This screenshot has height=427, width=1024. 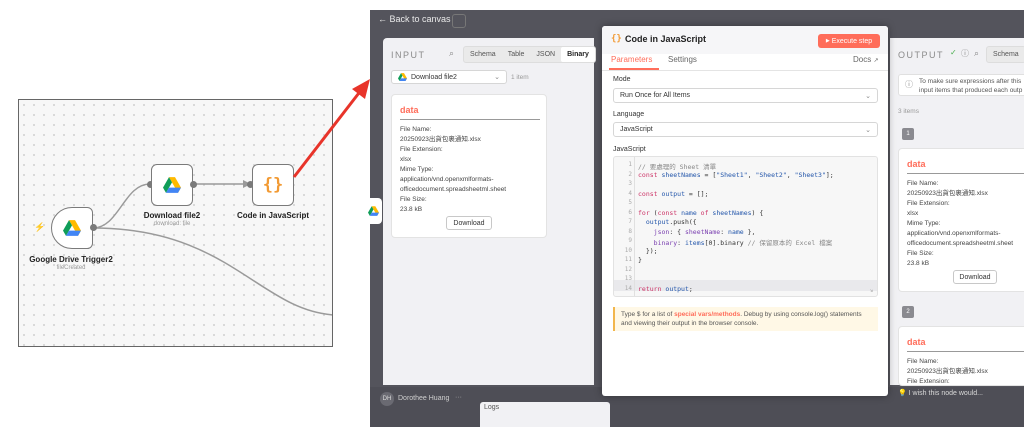 What do you see at coordinates (630, 212) in the screenshot?
I see `line-number: 6` at bounding box center [630, 212].